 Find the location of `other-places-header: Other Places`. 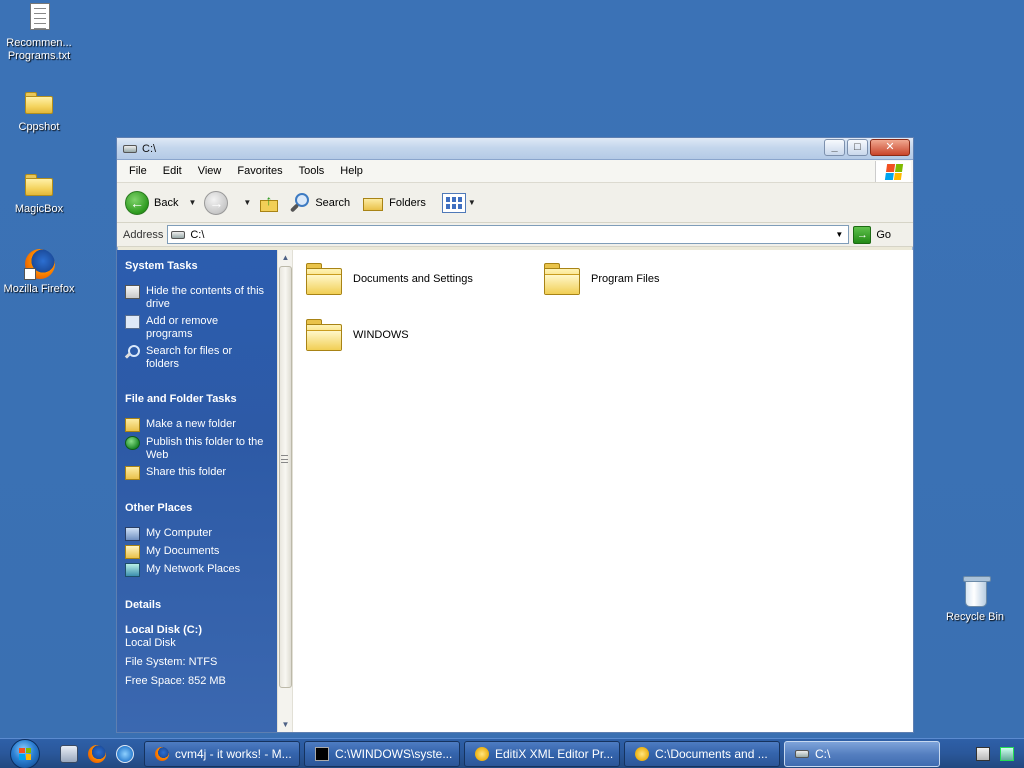

other-places-header: Other Places is located at coordinates (201, 508).